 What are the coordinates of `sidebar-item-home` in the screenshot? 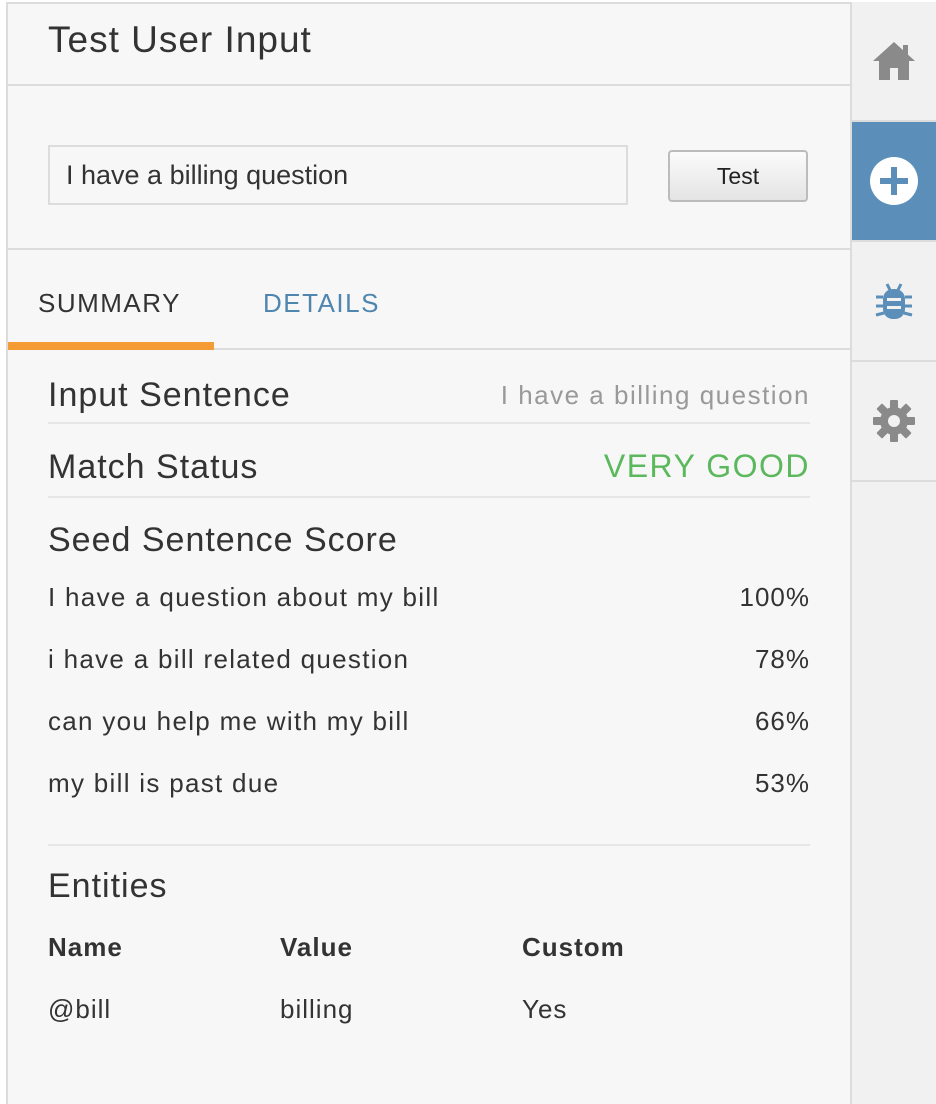 It's located at (894, 62).